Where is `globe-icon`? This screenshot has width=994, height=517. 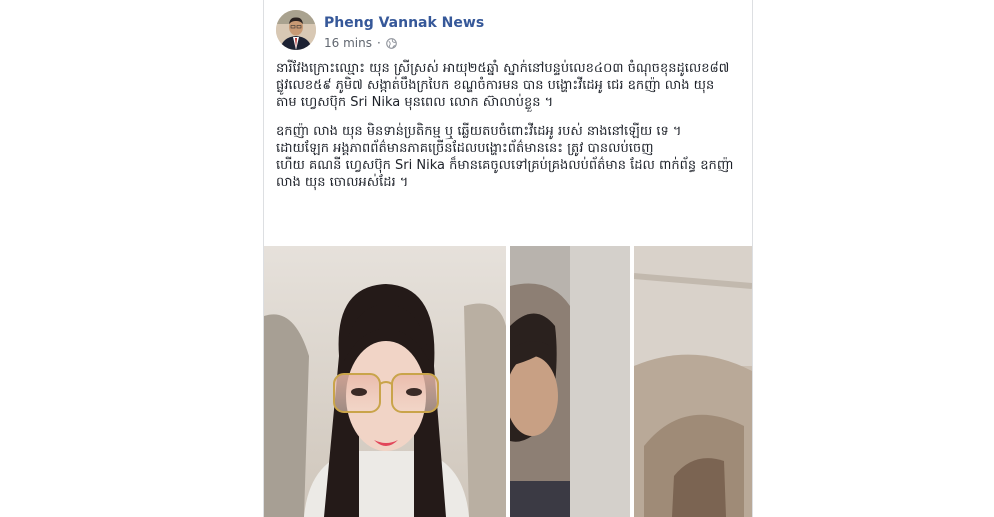
globe-icon is located at coordinates (391, 43).